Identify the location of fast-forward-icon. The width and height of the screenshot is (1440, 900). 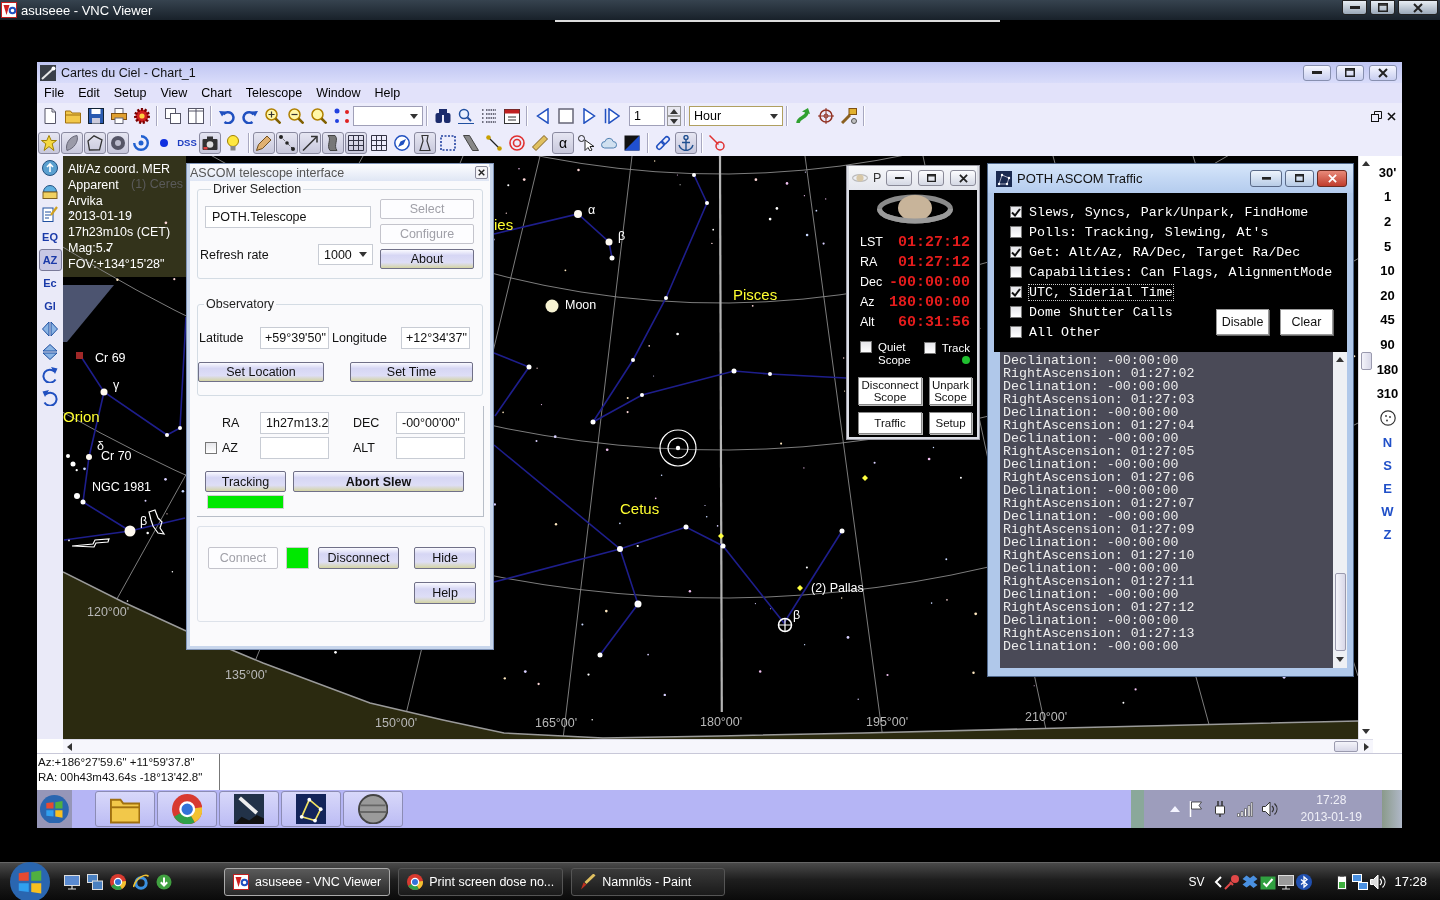
(611, 116).